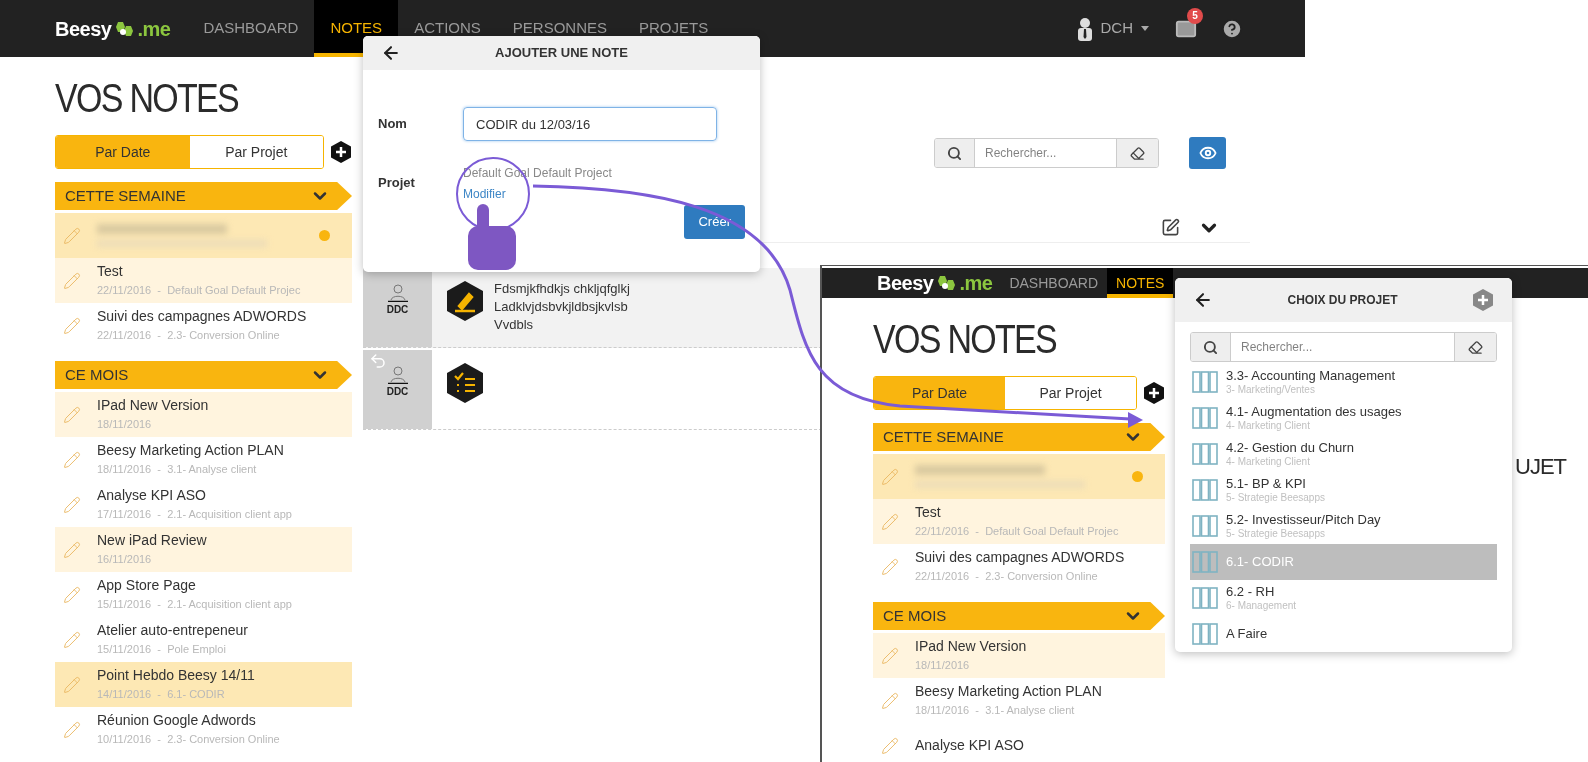 The width and height of the screenshot is (1588, 762). Describe the element at coordinates (1207, 153) in the screenshot. I see `view-button` at that location.